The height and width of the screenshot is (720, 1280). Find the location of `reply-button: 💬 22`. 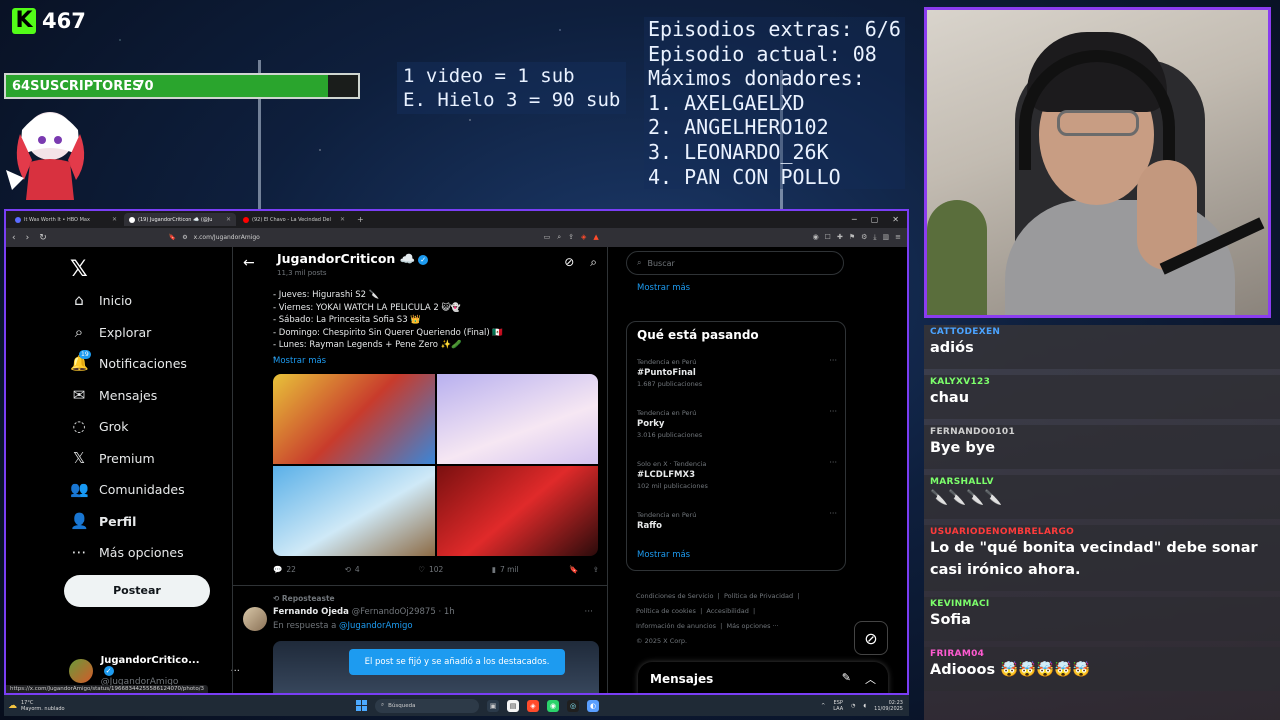

reply-button: 💬 22 is located at coordinates (309, 569).